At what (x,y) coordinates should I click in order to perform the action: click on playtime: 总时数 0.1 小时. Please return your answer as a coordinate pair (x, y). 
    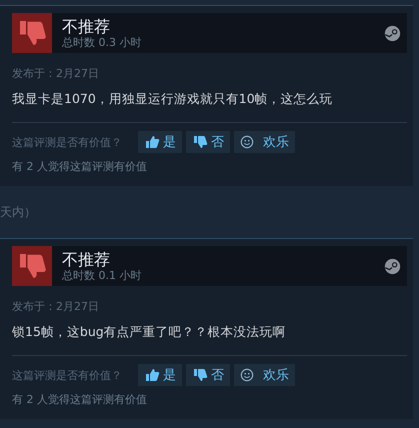
    Looking at the image, I should click on (102, 275).